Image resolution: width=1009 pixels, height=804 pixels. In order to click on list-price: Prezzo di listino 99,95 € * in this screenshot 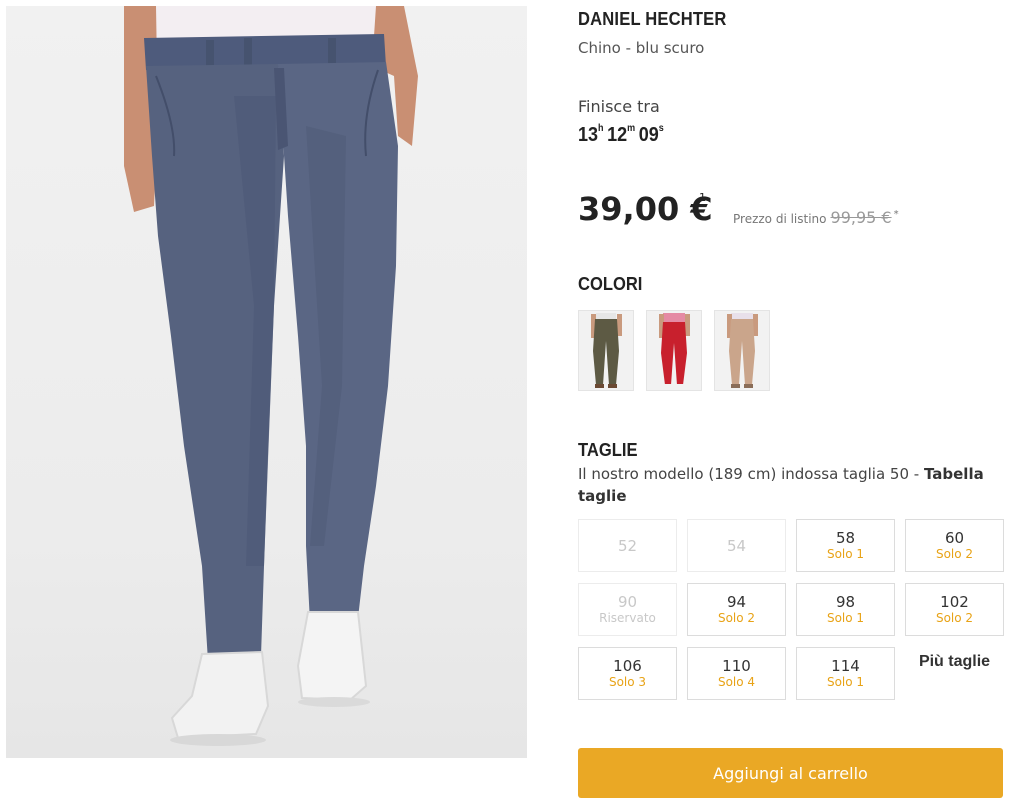, I will do `click(816, 217)`.